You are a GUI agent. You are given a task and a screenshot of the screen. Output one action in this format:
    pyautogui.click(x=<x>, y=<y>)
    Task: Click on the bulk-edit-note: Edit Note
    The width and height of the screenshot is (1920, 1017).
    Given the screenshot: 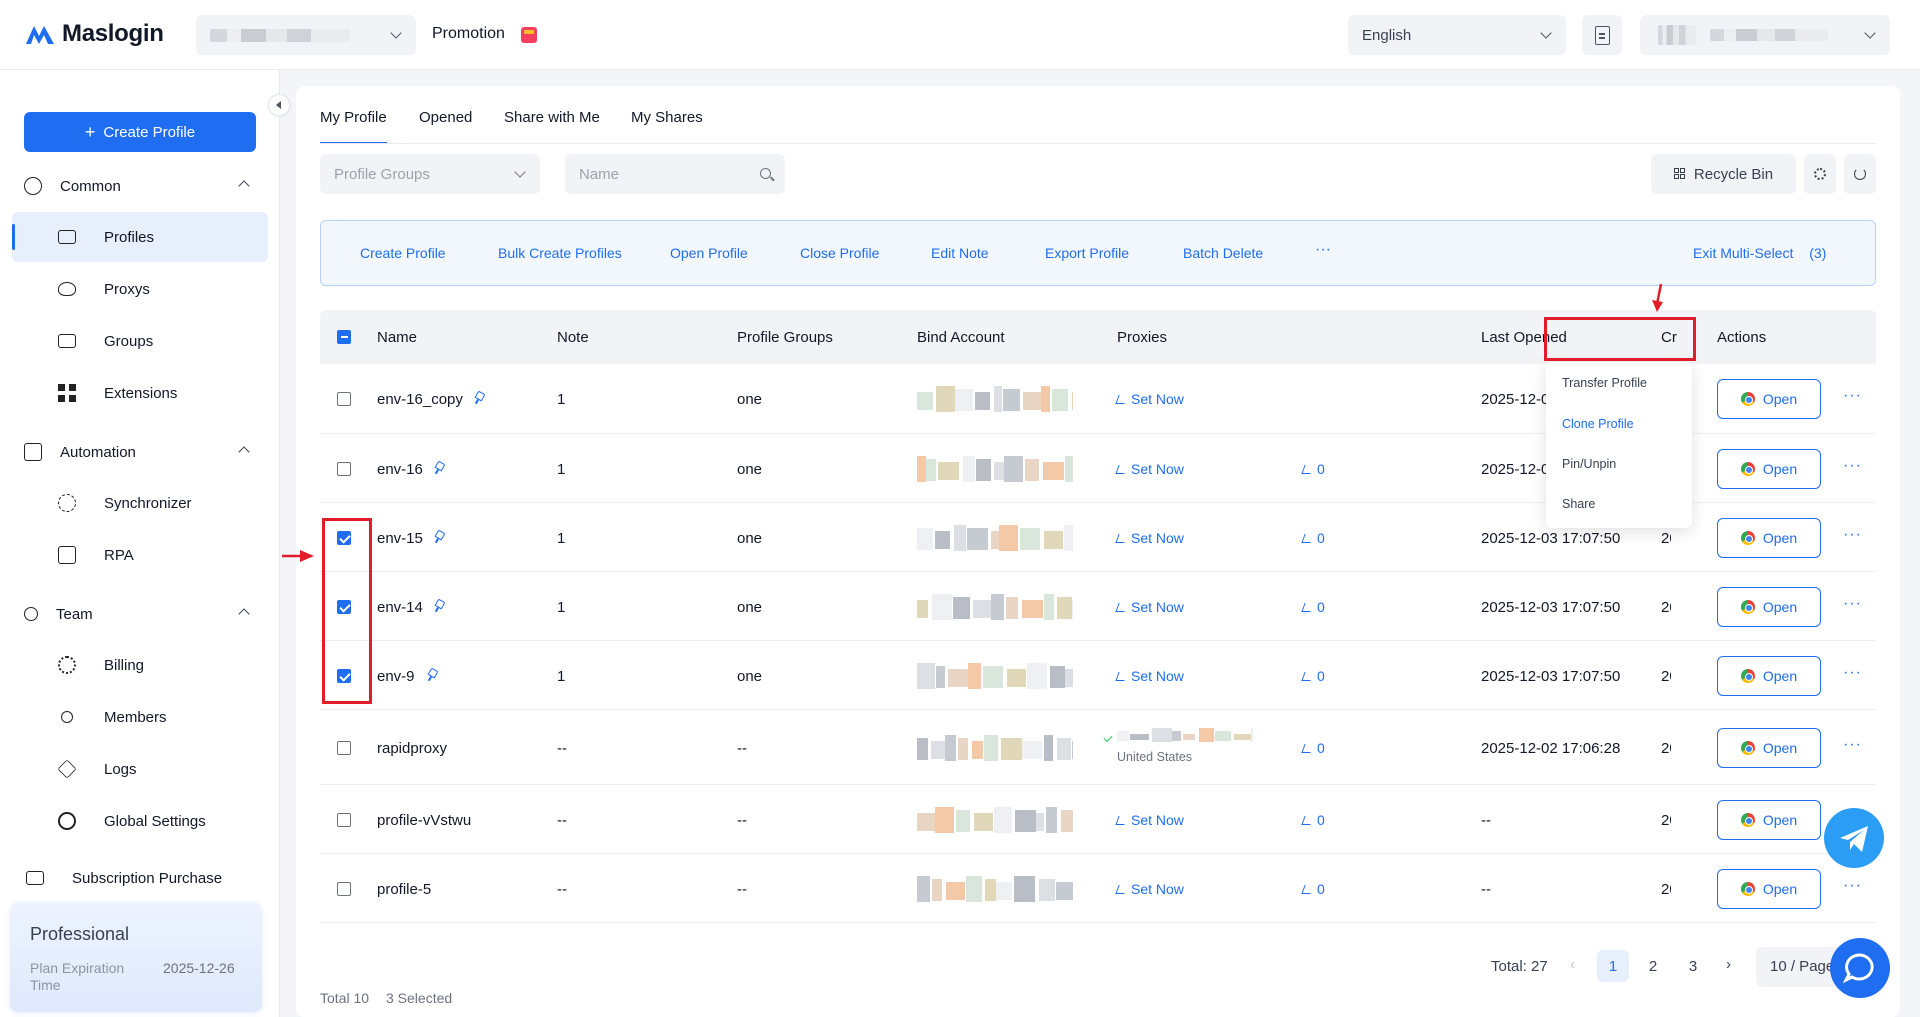 What is the action you would take?
    pyautogui.click(x=960, y=253)
    